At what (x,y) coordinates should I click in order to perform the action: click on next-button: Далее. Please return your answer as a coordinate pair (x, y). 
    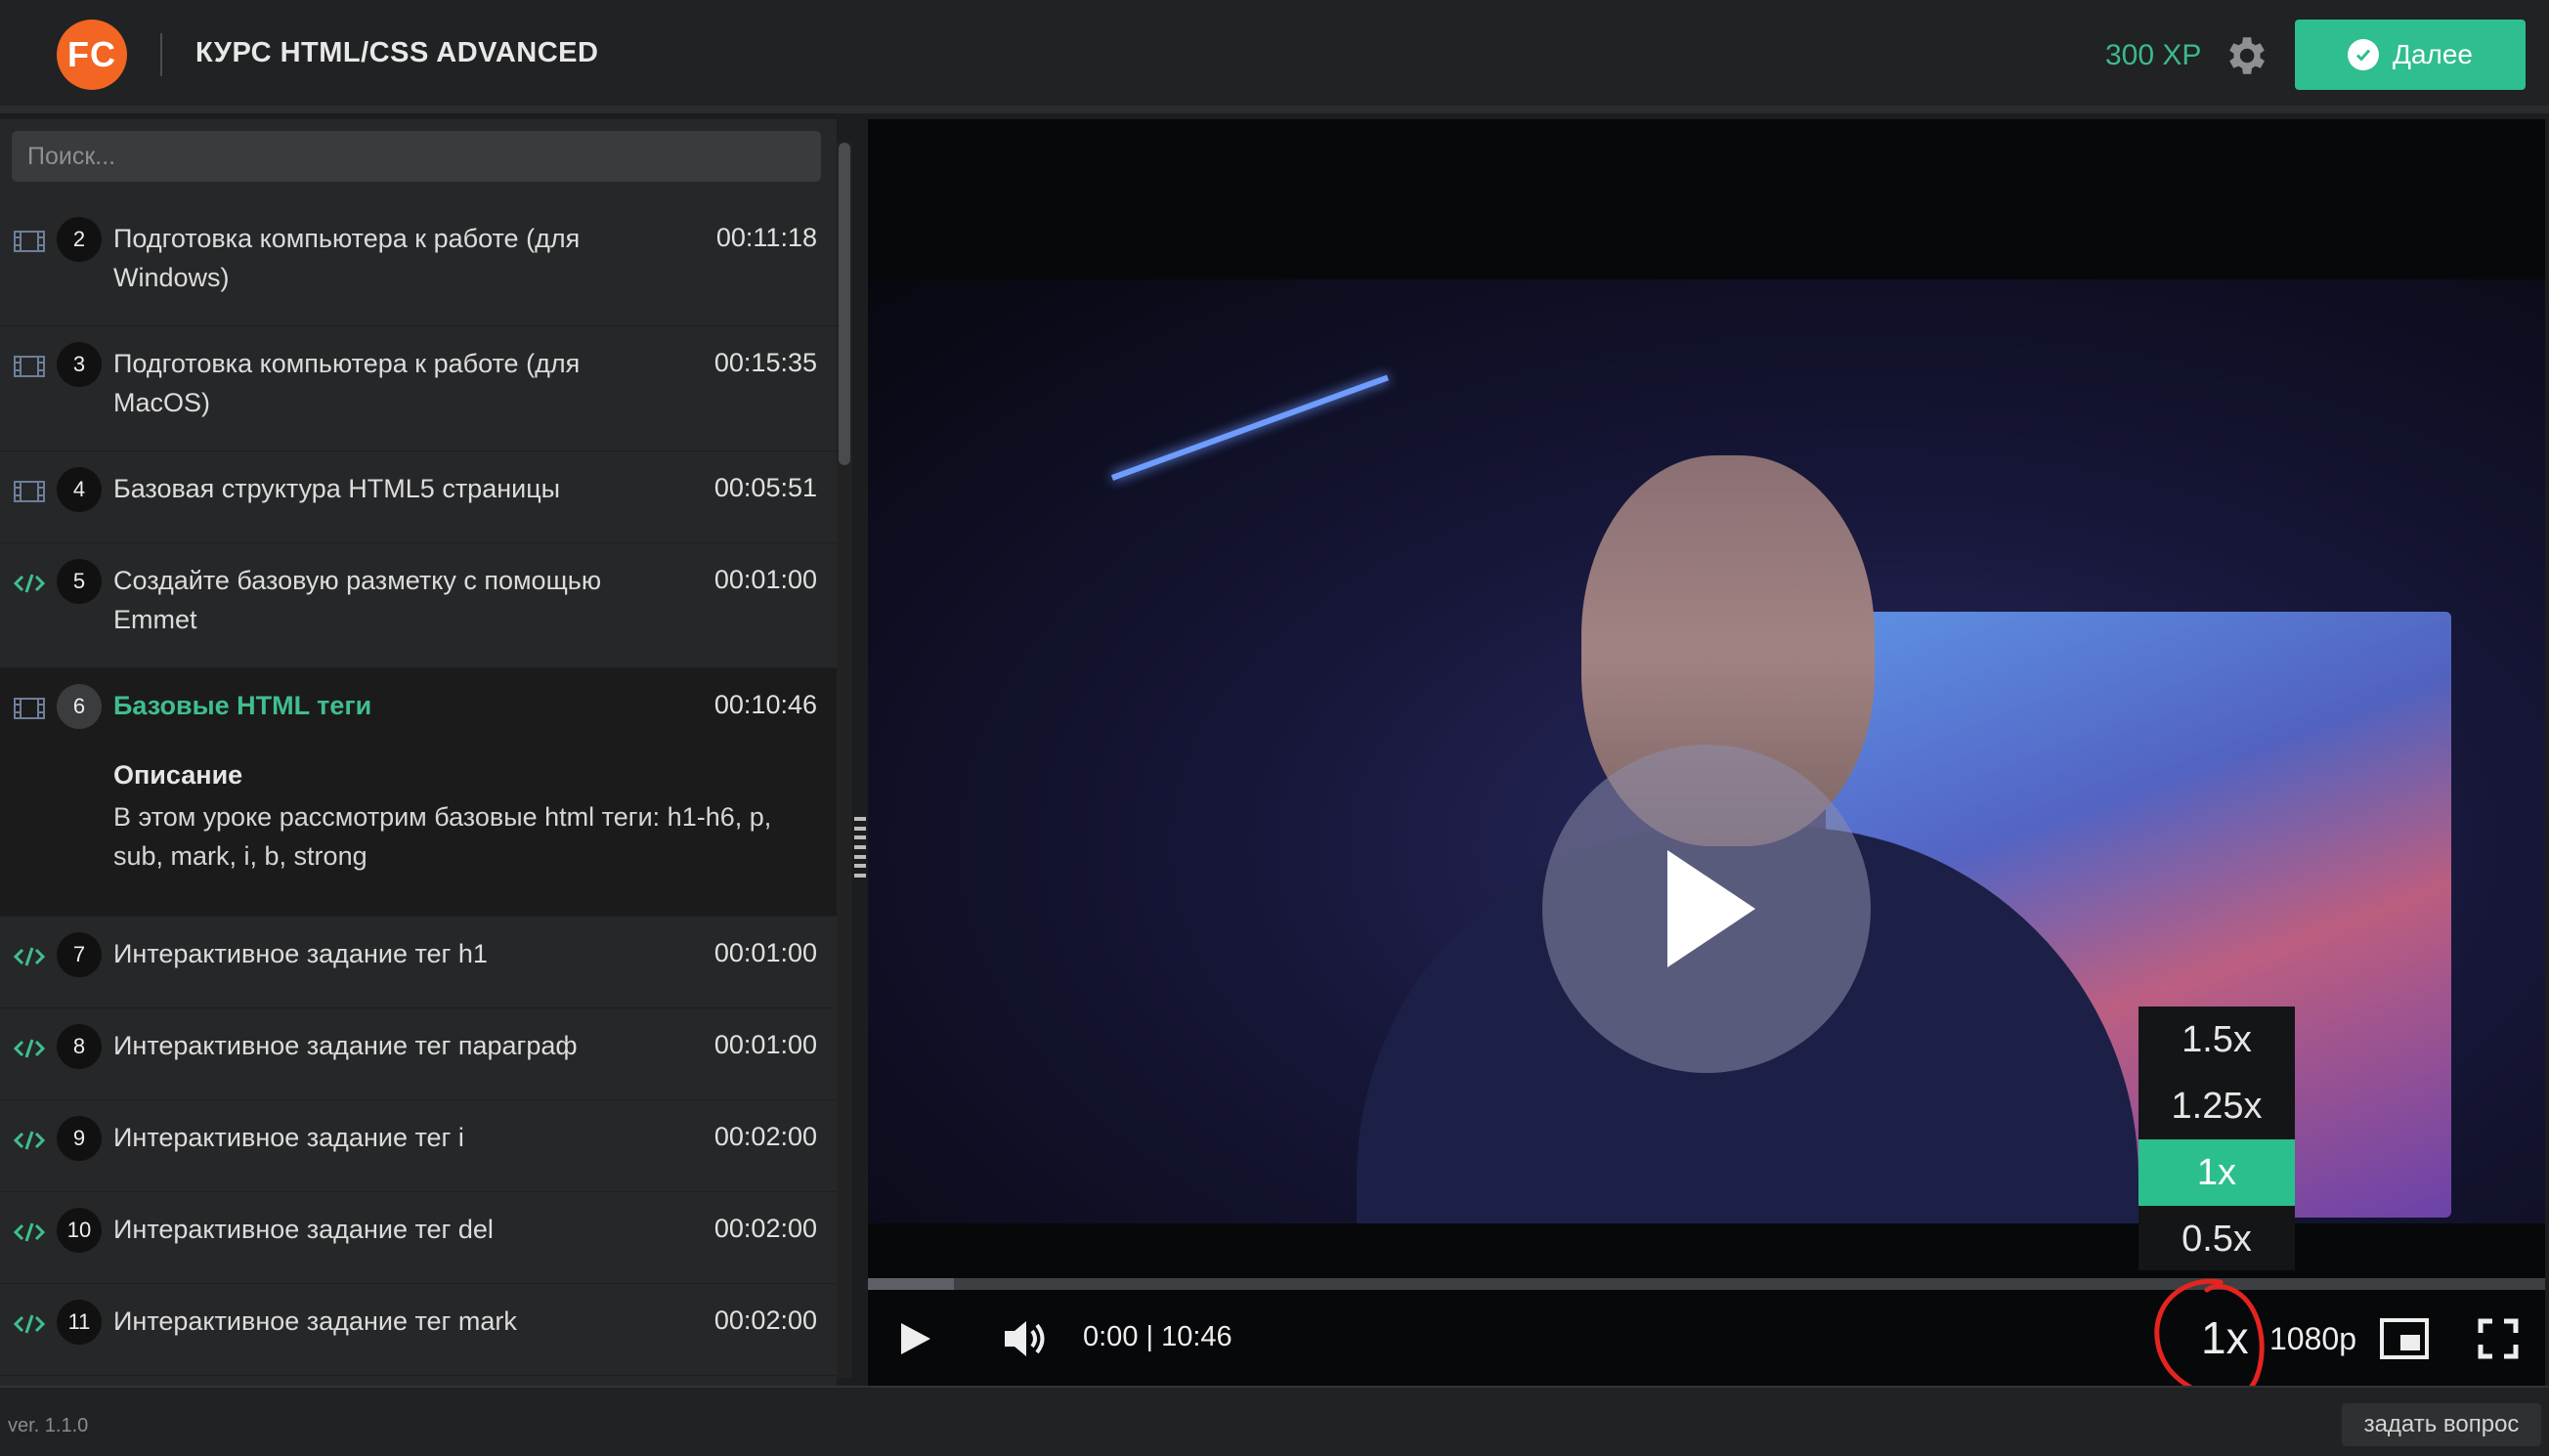
    Looking at the image, I should click on (2410, 55).